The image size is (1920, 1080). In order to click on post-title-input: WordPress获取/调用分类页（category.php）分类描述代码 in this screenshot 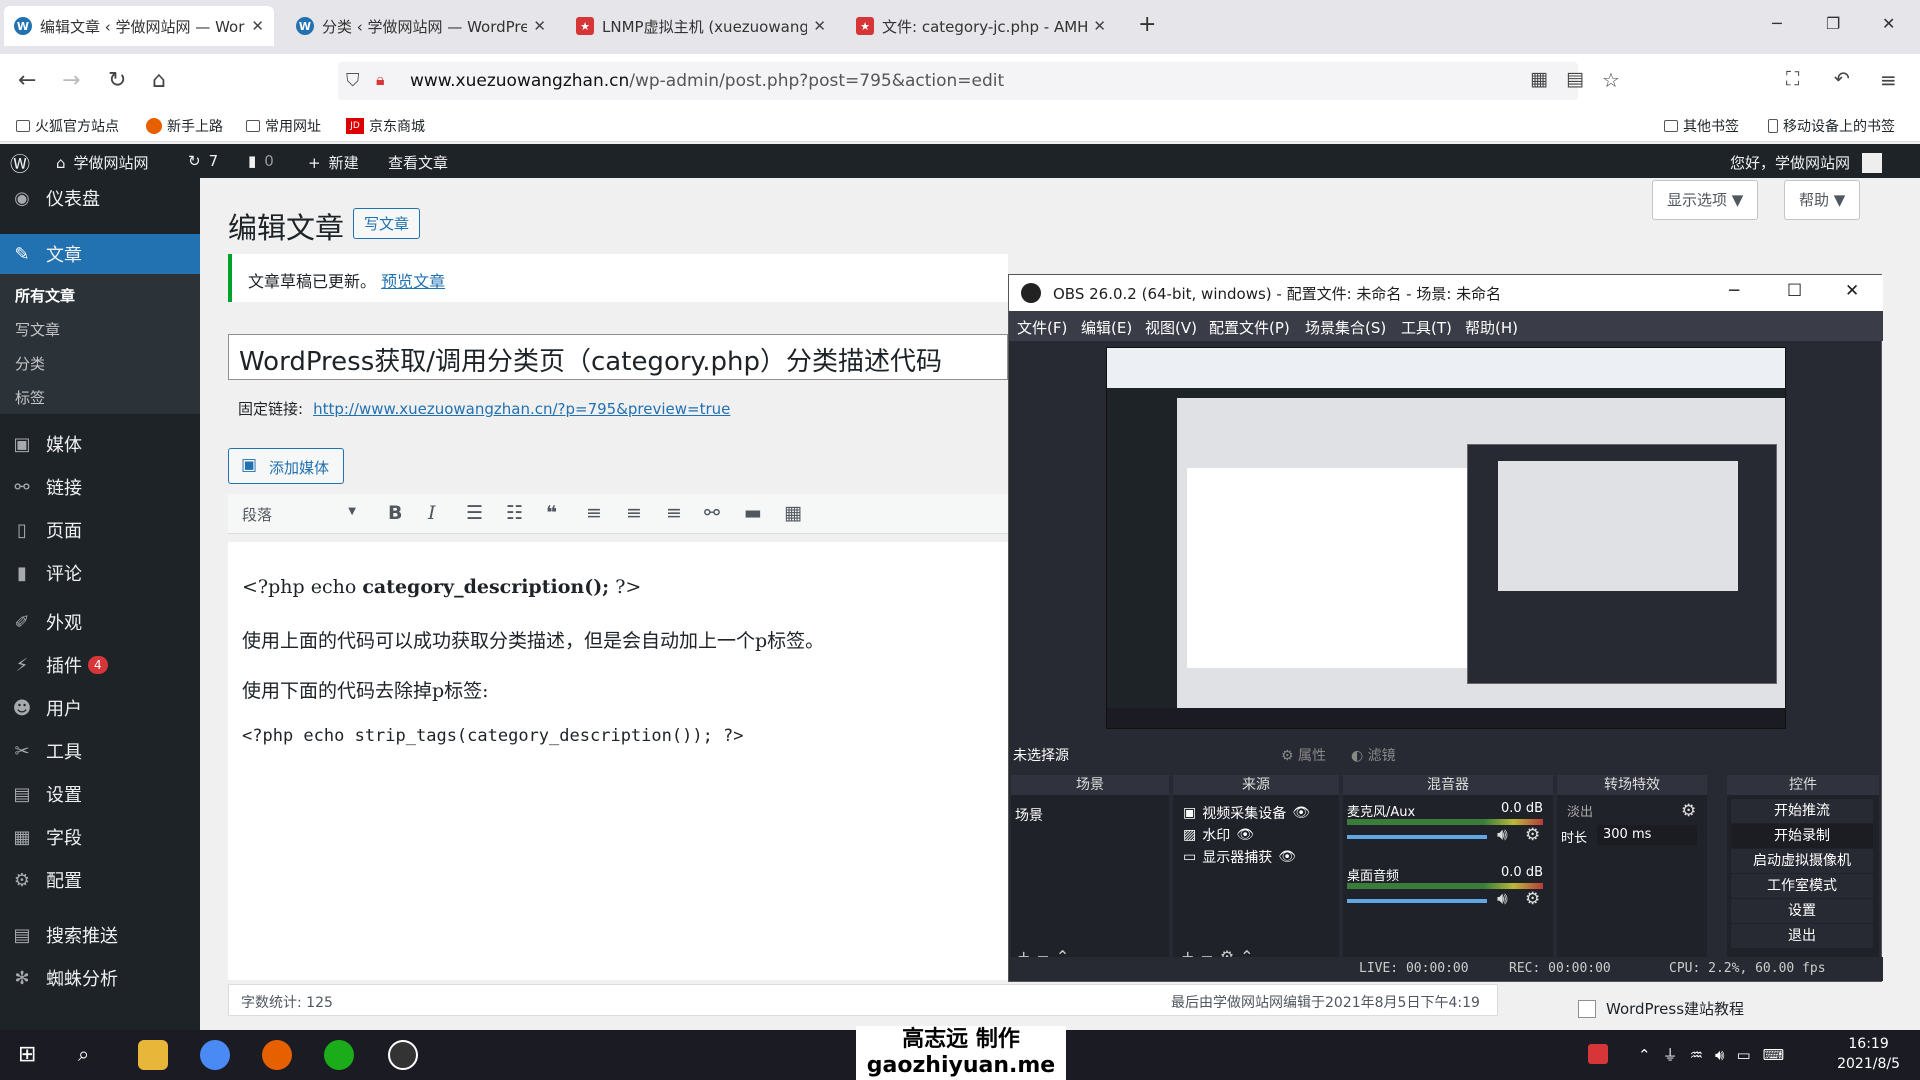, I will do `click(618, 357)`.